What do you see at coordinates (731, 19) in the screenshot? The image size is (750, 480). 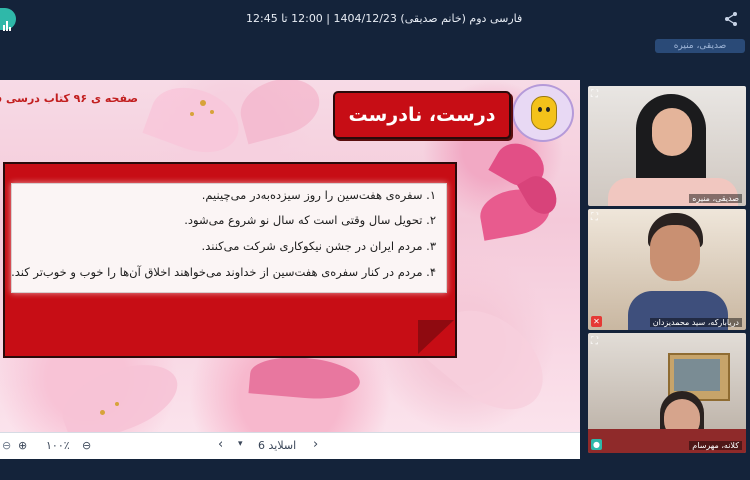 I see `share-icon` at bounding box center [731, 19].